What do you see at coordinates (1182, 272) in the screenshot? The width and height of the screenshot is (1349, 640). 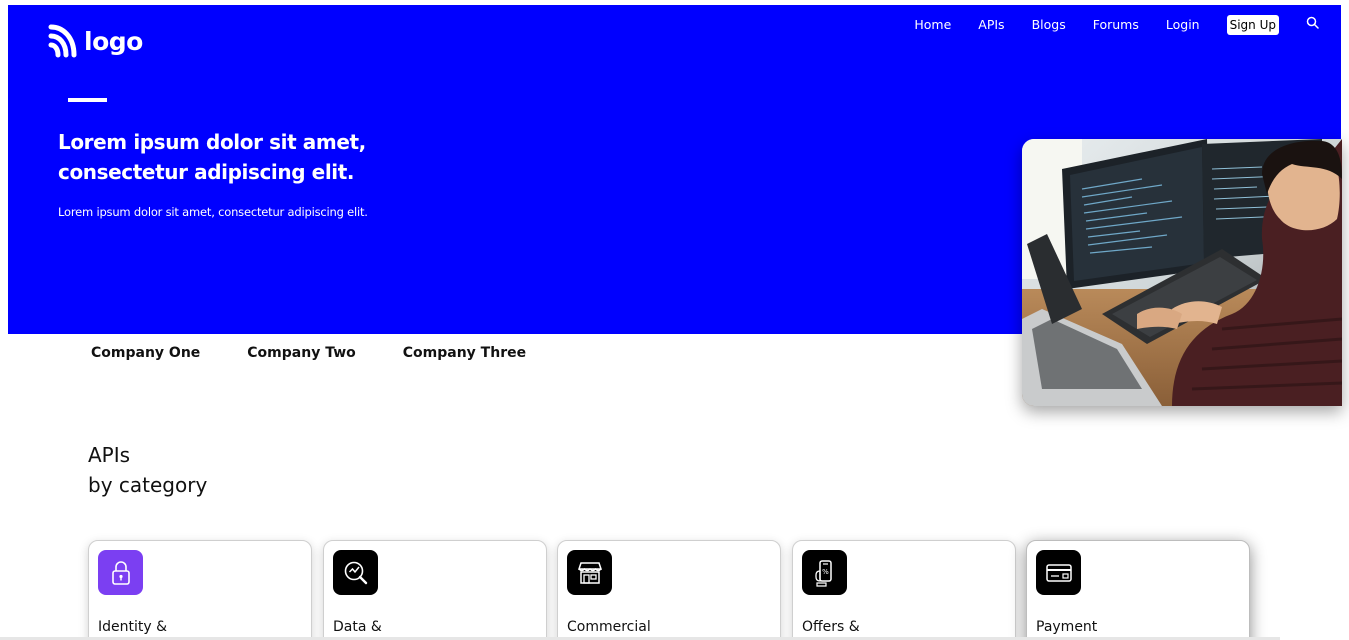 I see `developer-photo` at bounding box center [1182, 272].